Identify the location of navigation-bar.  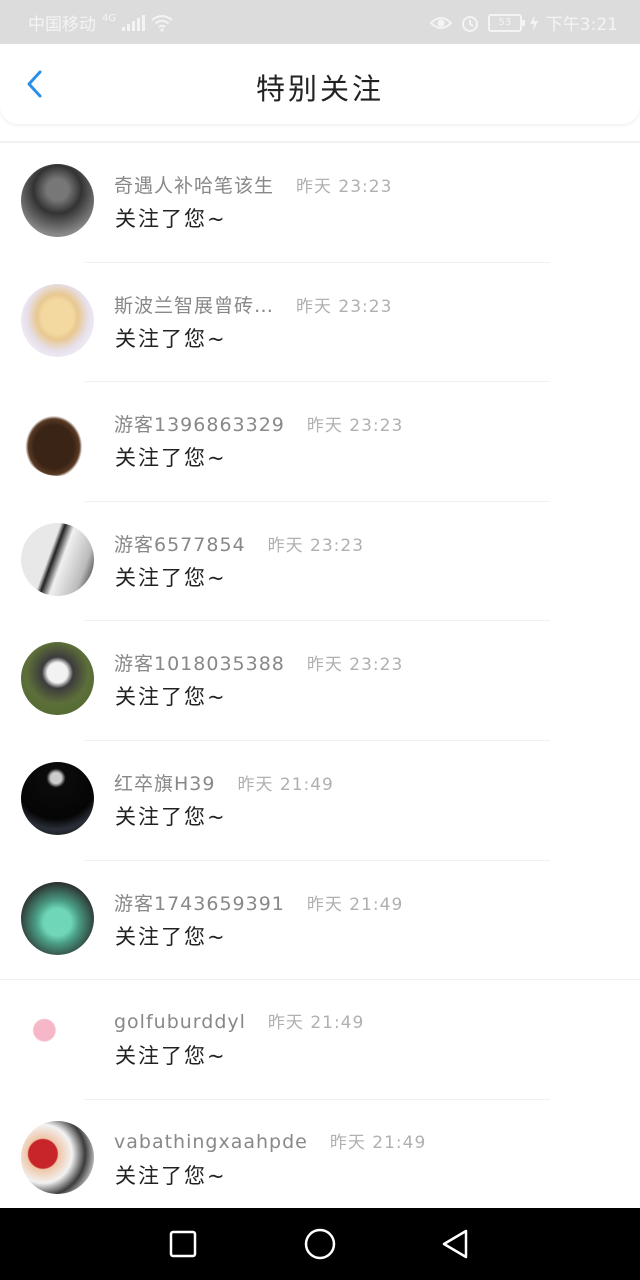
(320, 1244).